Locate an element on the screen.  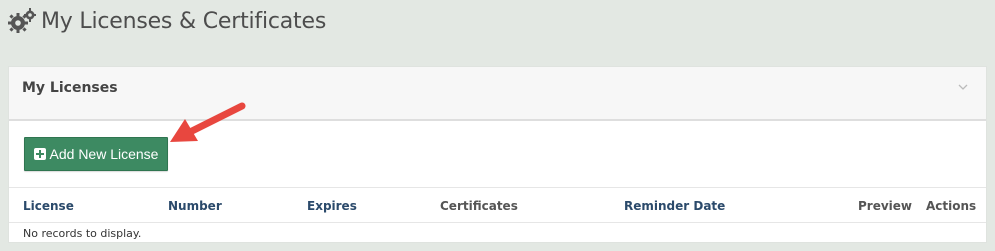
column-header-reminder-date: Reminder Date is located at coordinates (674, 206).